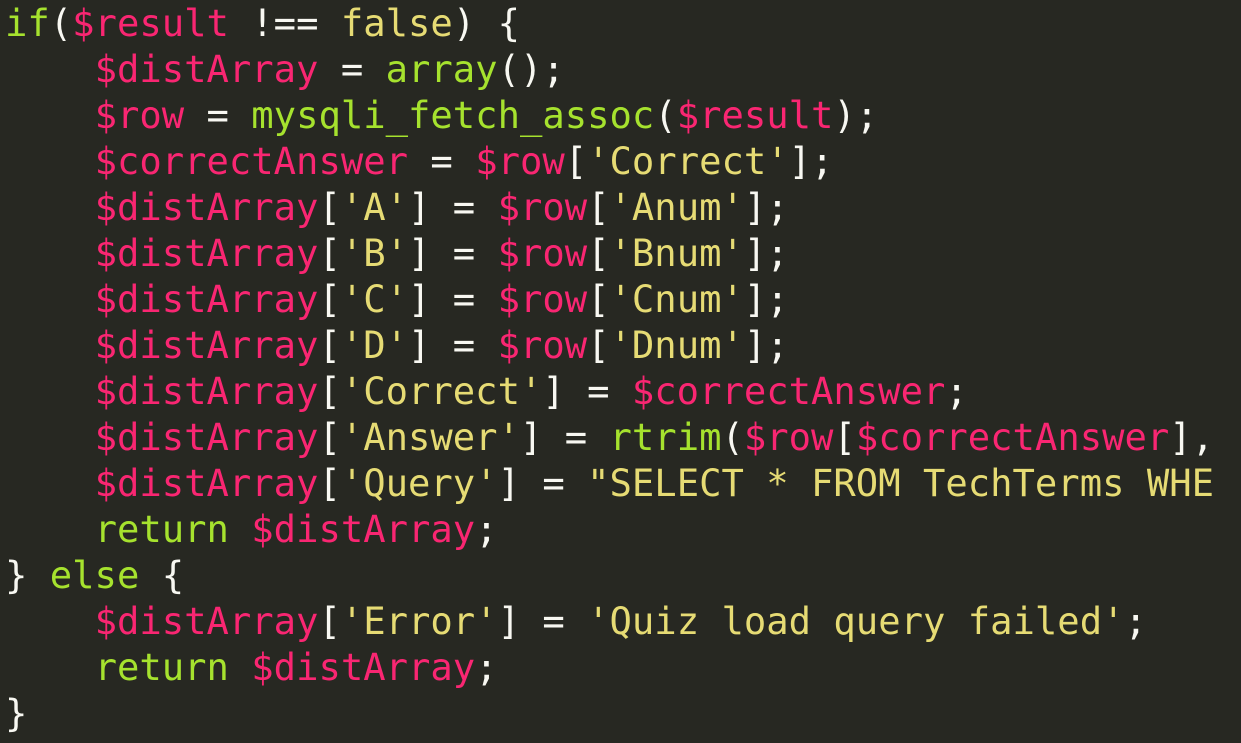  Describe the element at coordinates (609, 161) in the screenshot. I see `code-line: $correctAnswer = $row['Correct'];` at that location.